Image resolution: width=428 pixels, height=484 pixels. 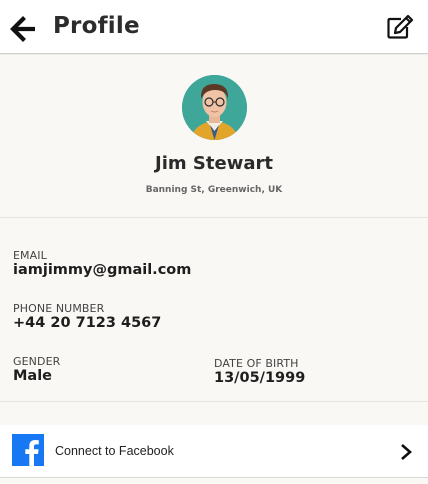 What do you see at coordinates (24, 29) in the screenshot?
I see `back-arrow-icon` at bounding box center [24, 29].